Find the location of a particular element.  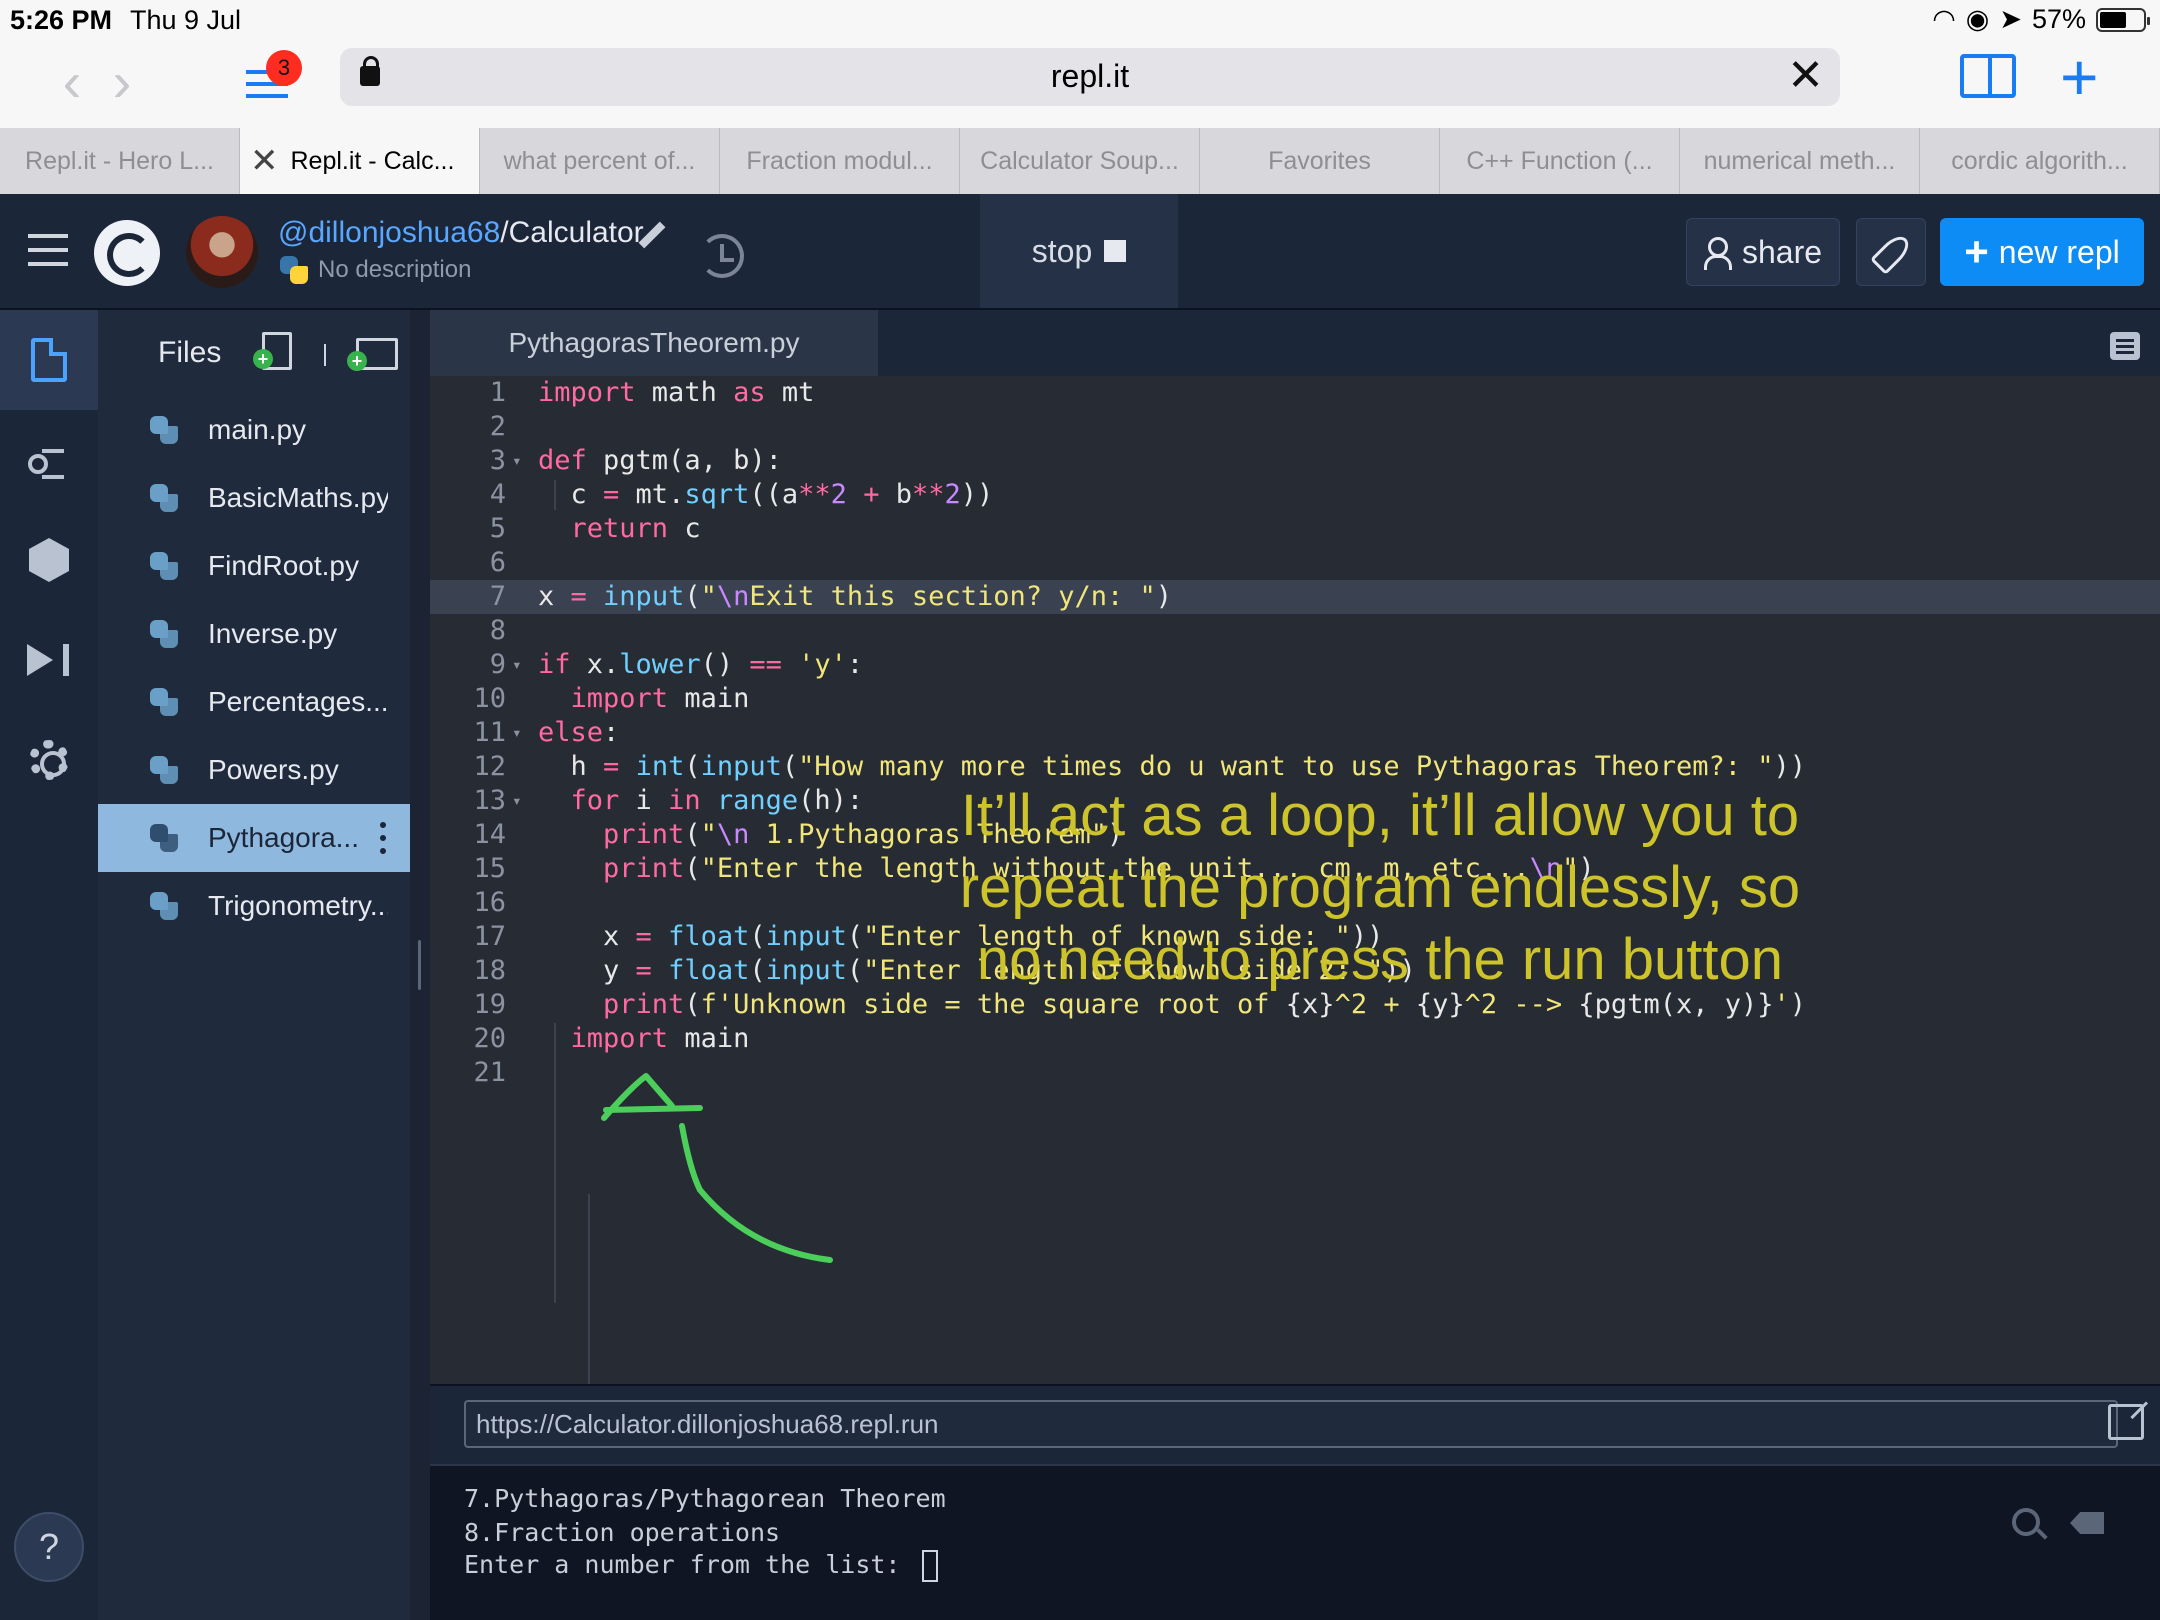

avatar is located at coordinates (222, 252).